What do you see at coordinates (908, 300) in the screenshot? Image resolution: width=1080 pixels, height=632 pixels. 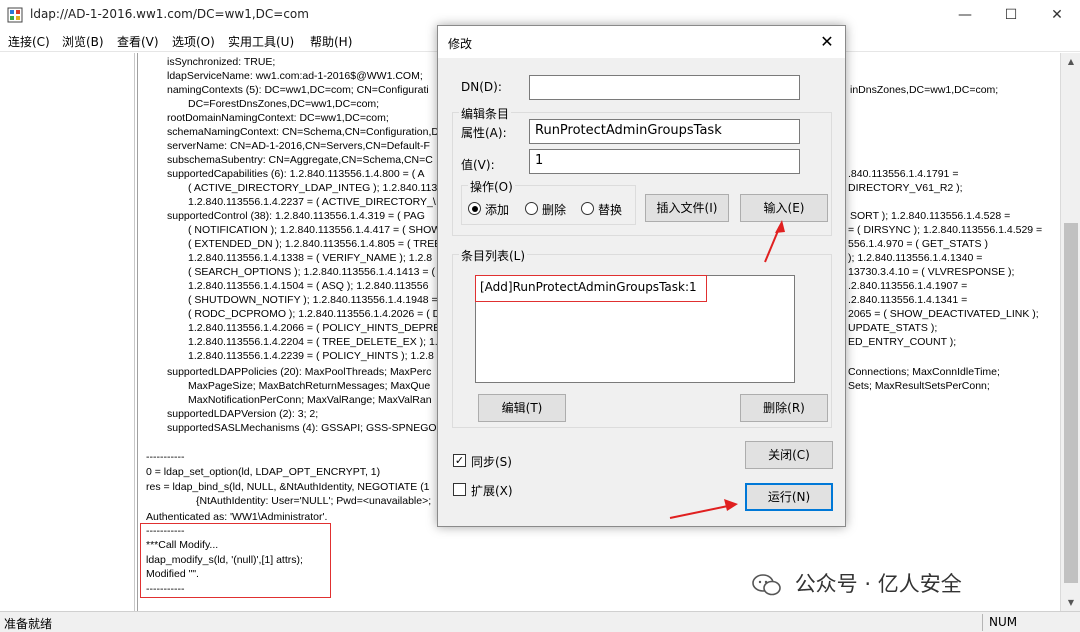 I see `output-fragment: .2.840.113556.1.4.1341 =` at bounding box center [908, 300].